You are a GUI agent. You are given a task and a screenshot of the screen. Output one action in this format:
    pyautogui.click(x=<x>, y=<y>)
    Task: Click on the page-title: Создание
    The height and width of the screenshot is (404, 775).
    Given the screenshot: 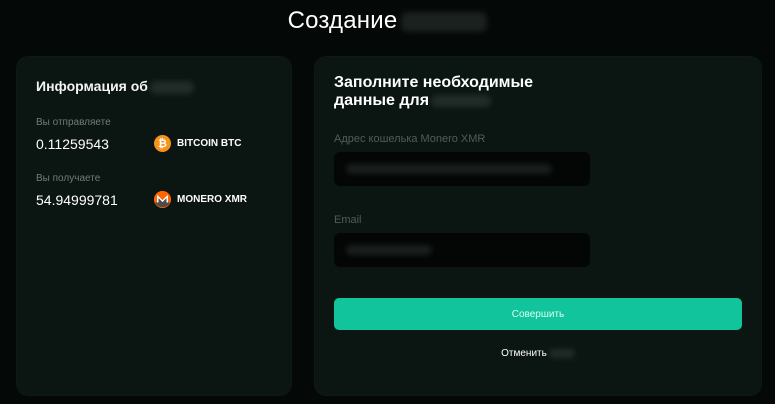 What is the action you would take?
    pyautogui.click(x=387, y=21)
    